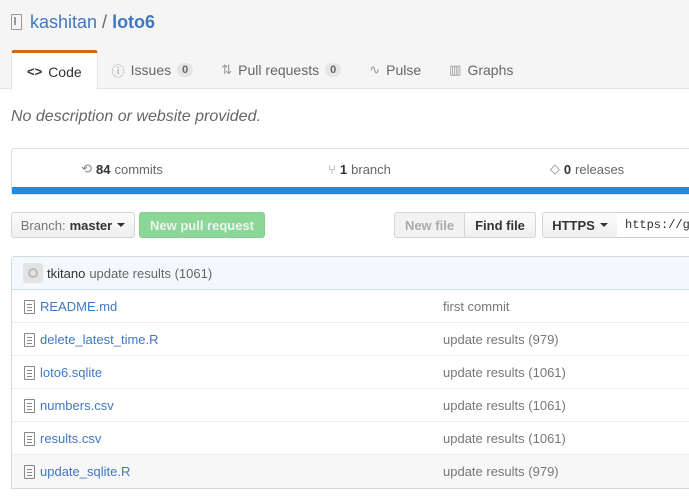 The width and height of the screenshot is (689, 497). Describe the element at coordinates (85, 471) in the screenshot. I see `file-name-link: update_sqlite.R` at that location.